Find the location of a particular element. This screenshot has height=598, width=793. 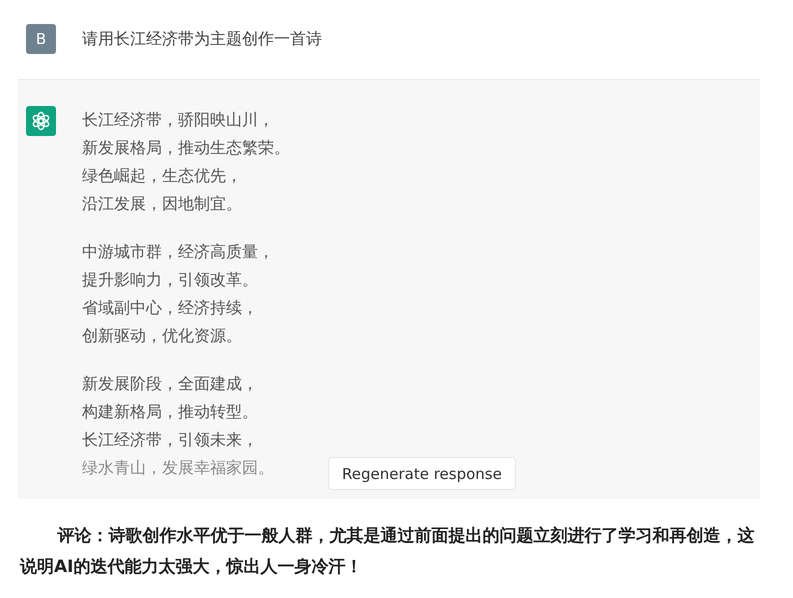

poem-line: 长江经济带，骄阳映山川， is located at coordinates (178, 120).